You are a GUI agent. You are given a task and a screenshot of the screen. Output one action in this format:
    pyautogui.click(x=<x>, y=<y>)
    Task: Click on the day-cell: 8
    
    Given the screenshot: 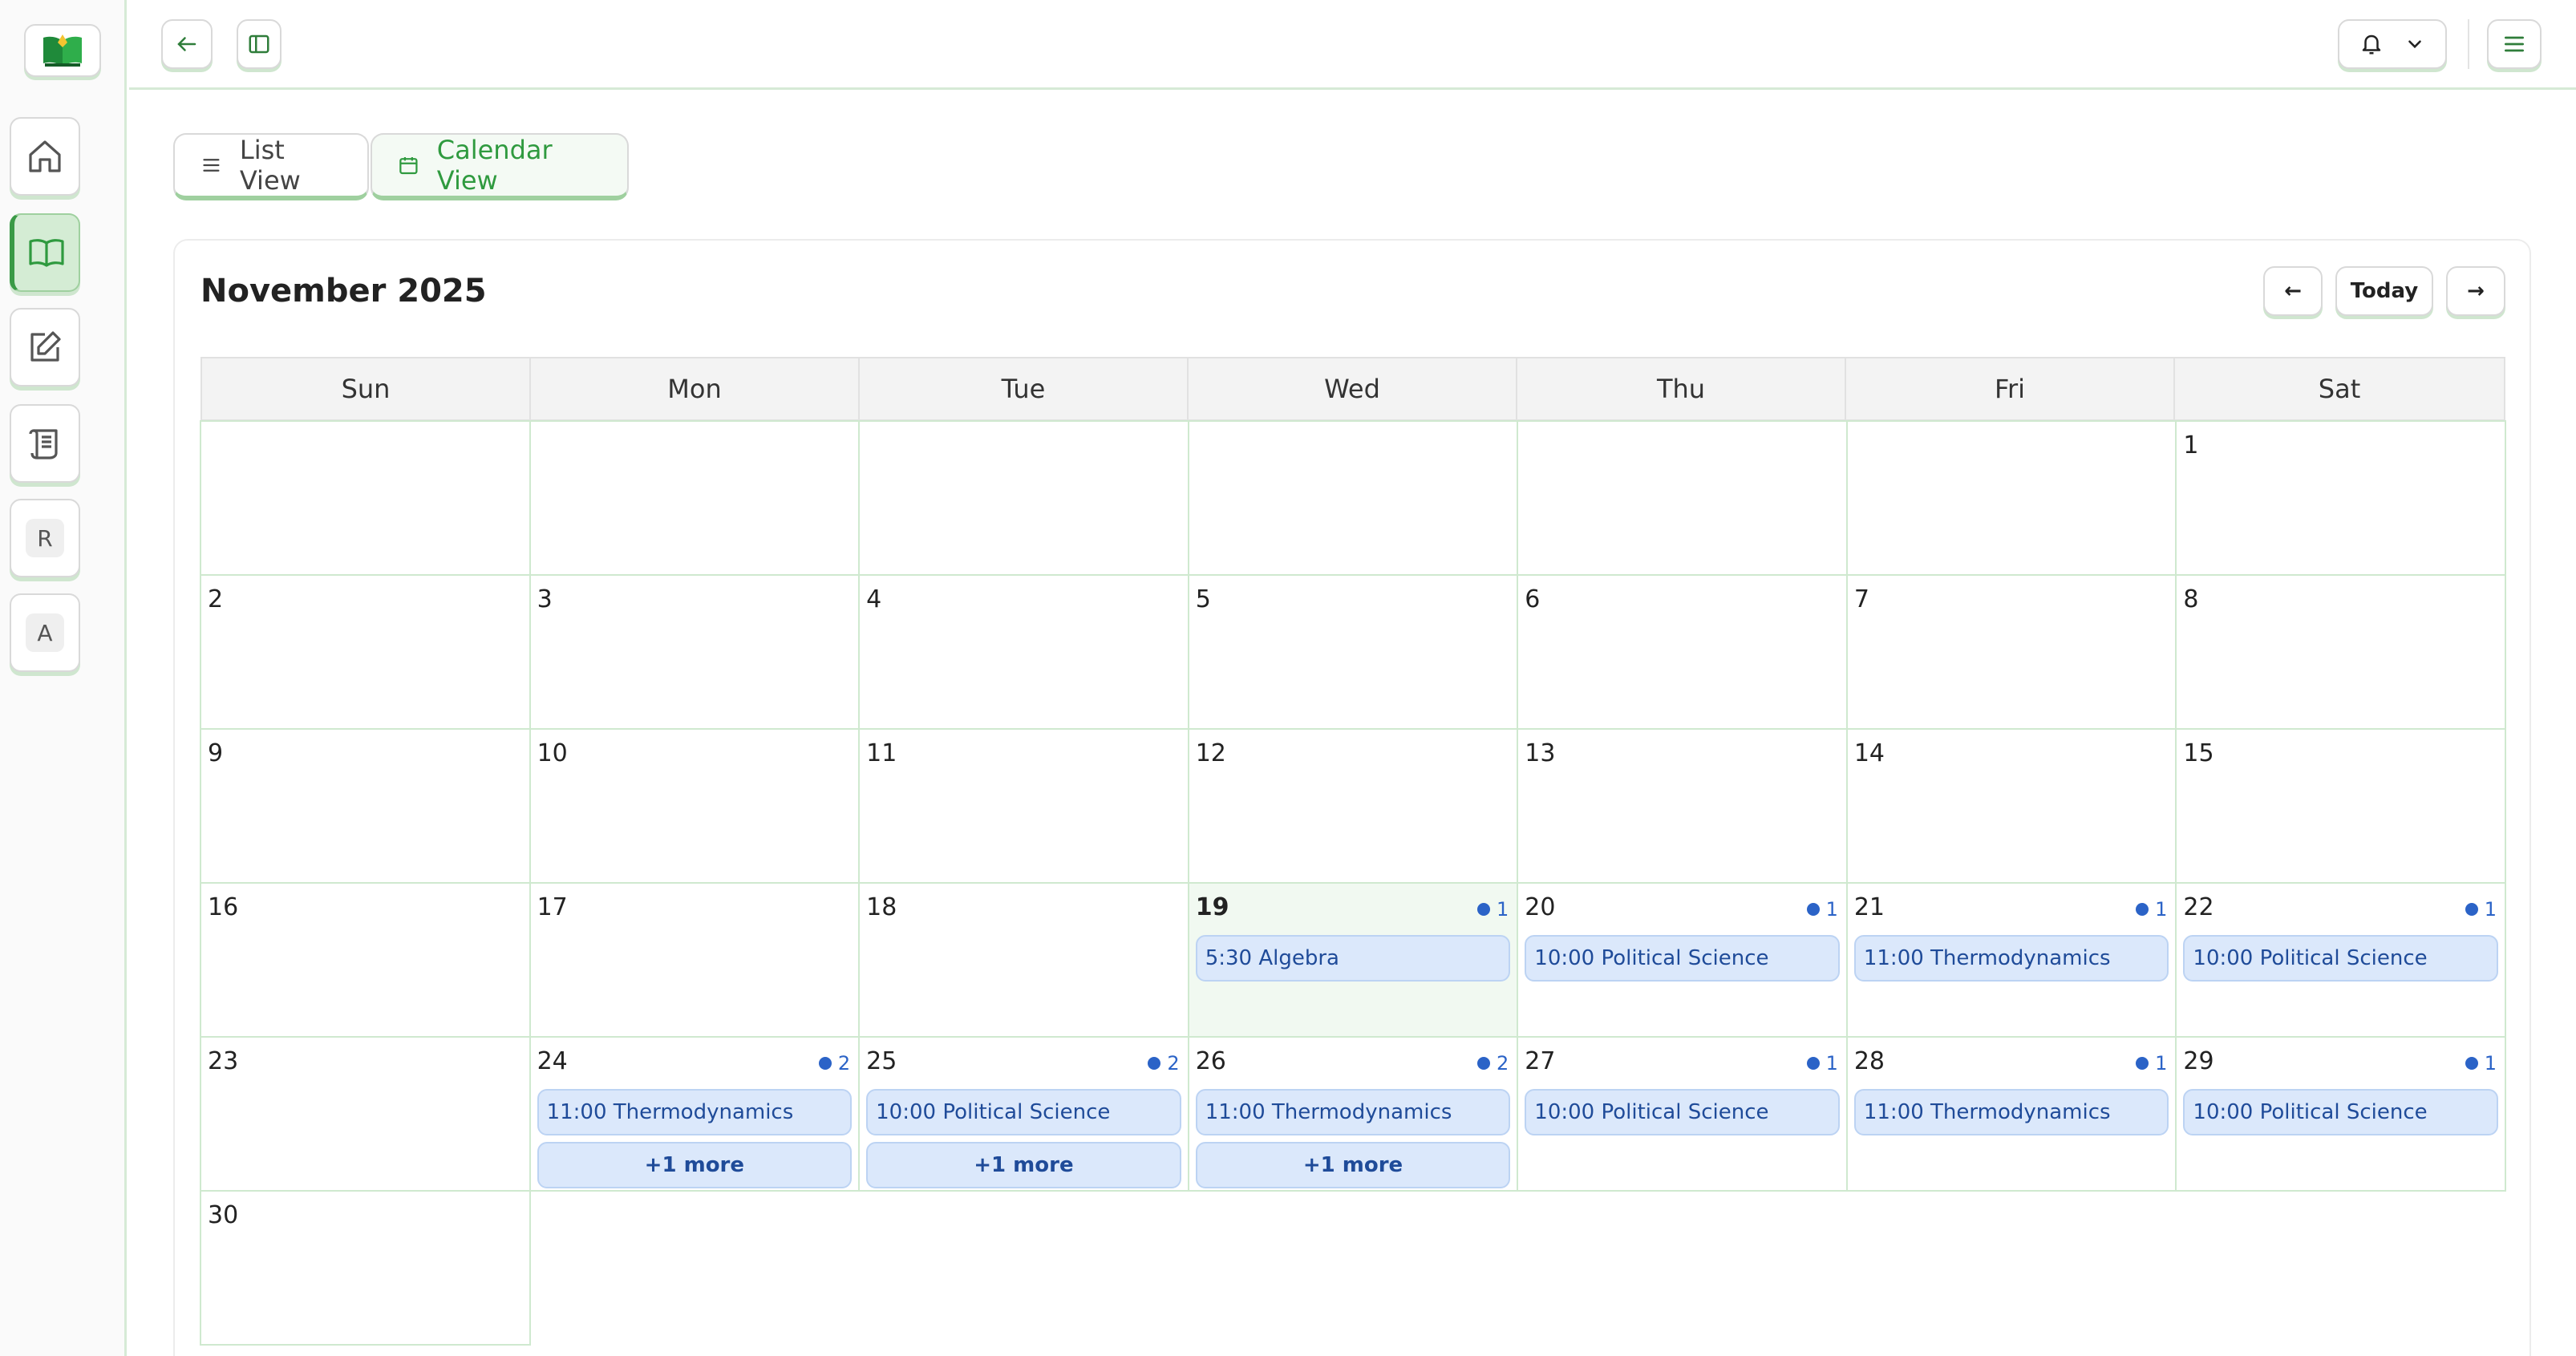 What is the action you would take?
    pyautogui.click(x=2340, y=652)
    